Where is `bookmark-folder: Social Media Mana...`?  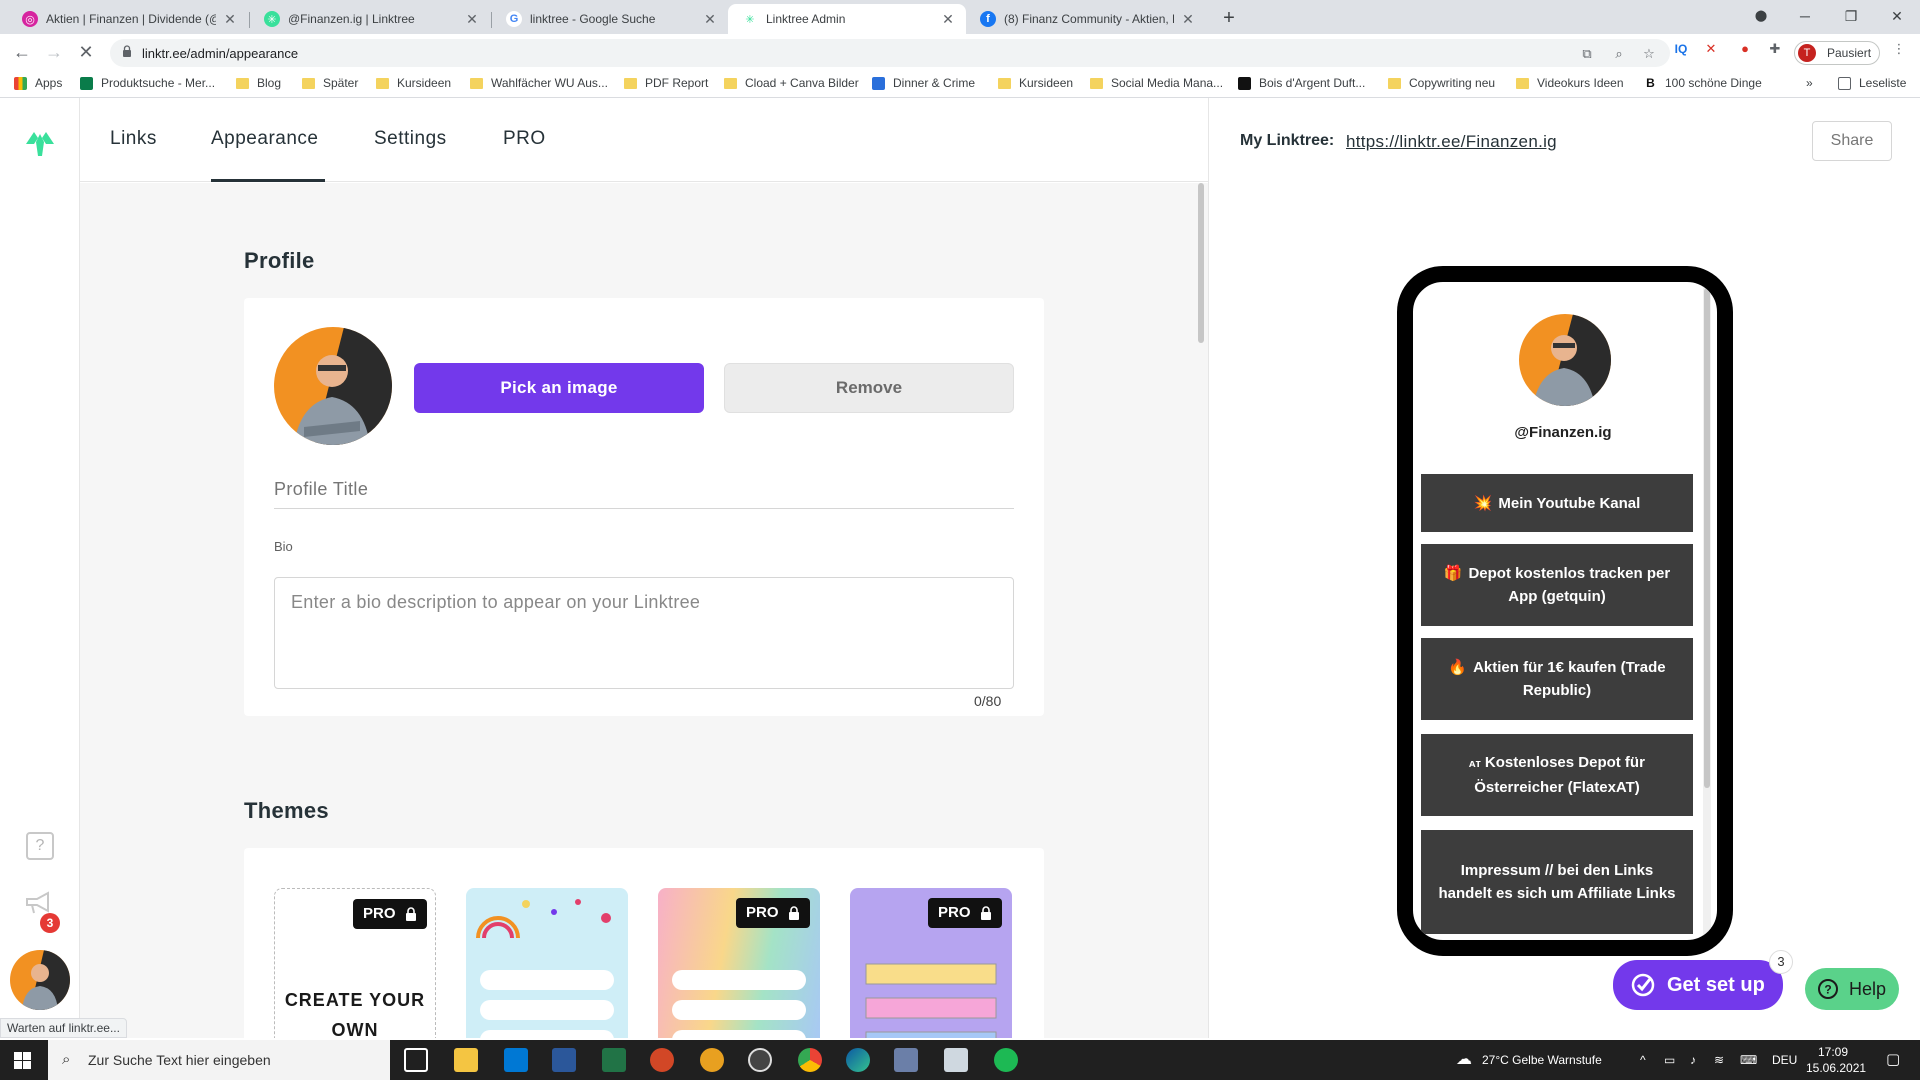
bookmark-folder: Social Media Mana... is located at coordinates (1156, 83).